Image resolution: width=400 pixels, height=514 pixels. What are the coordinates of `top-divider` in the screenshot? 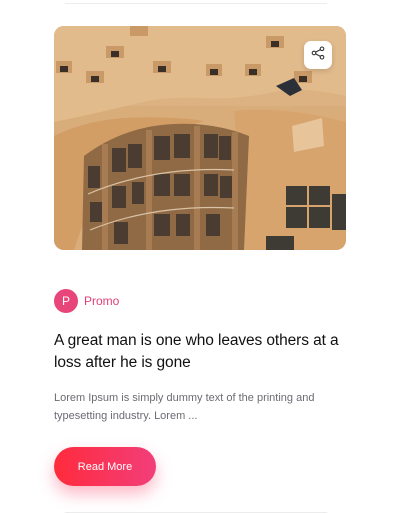 It's located at (196, 3).